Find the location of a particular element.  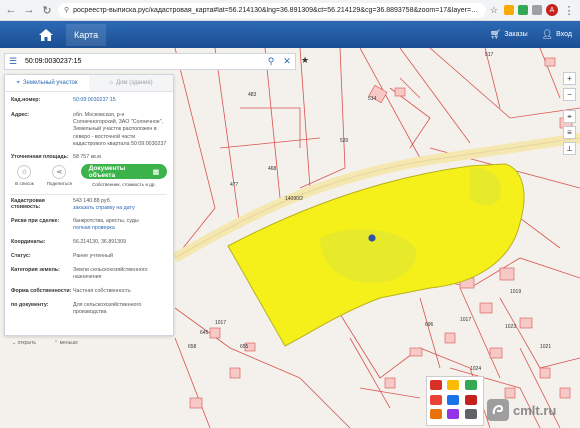

bookmark-star-icon: ☆ is located at coordinates (495, 10).